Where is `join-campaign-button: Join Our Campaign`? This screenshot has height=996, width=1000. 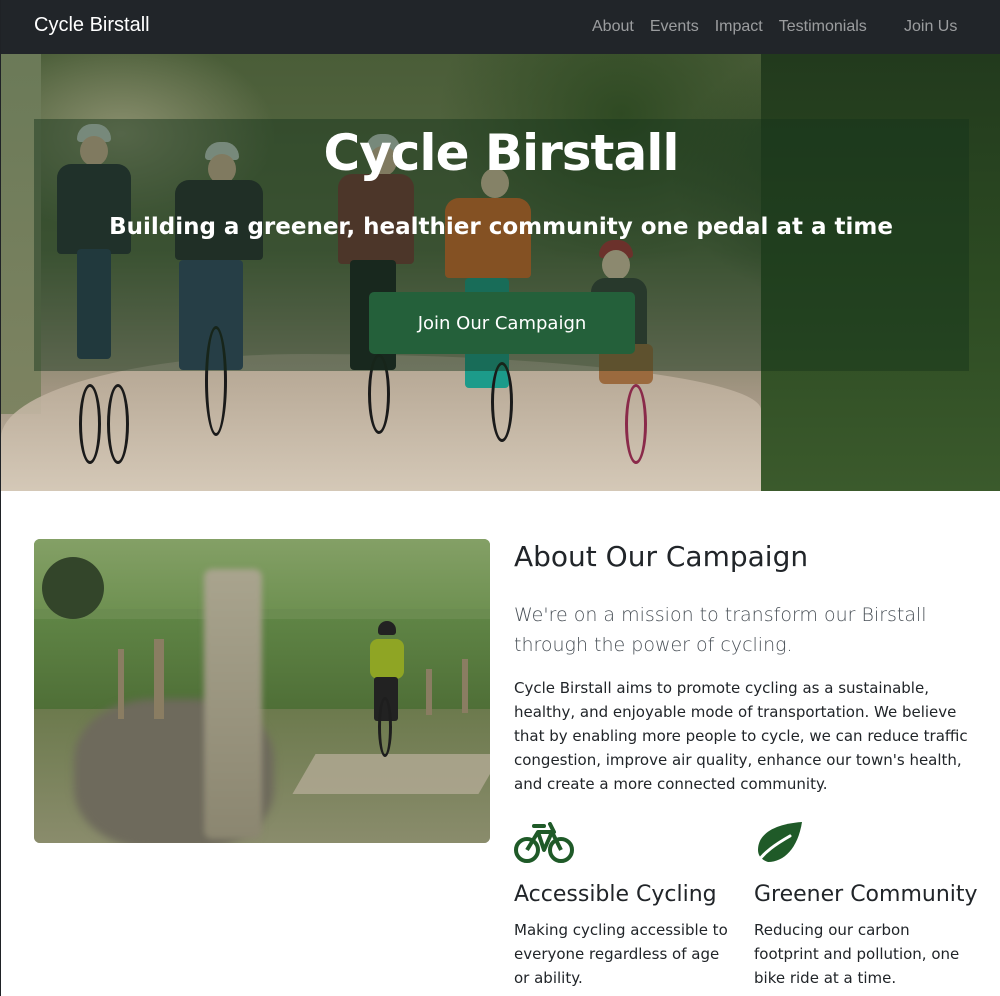
join-campaign-button: Join Our Campaign is located at coordinates (502, 323).